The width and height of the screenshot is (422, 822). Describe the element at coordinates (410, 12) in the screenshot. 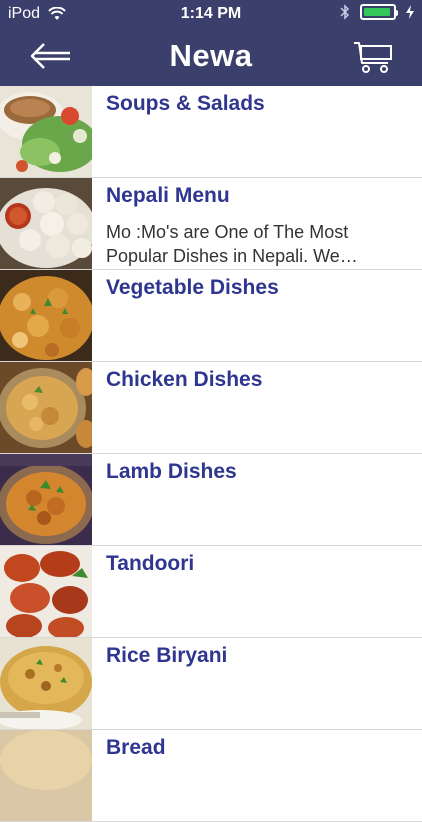

I see `charging-icon` at that location.